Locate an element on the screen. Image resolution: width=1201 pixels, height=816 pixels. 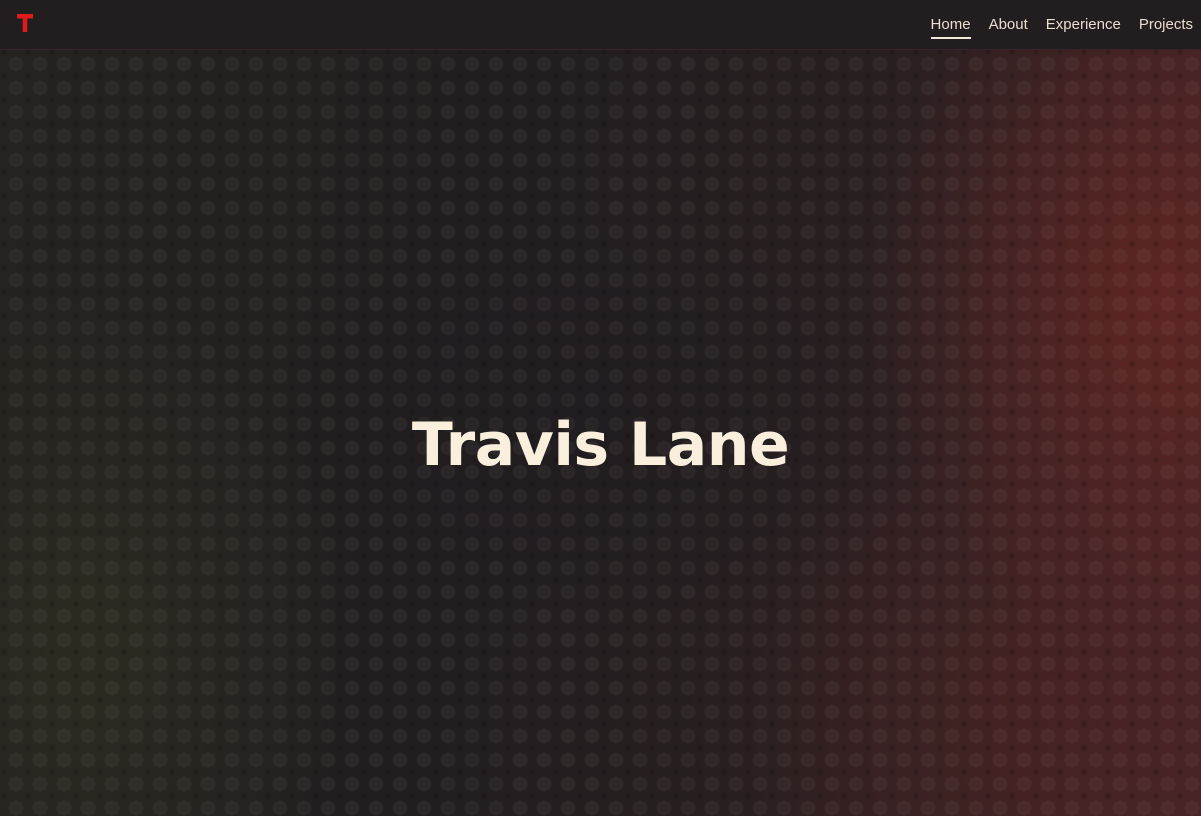
nav-experience-link: Experience is located at coordinates (1083, 24).